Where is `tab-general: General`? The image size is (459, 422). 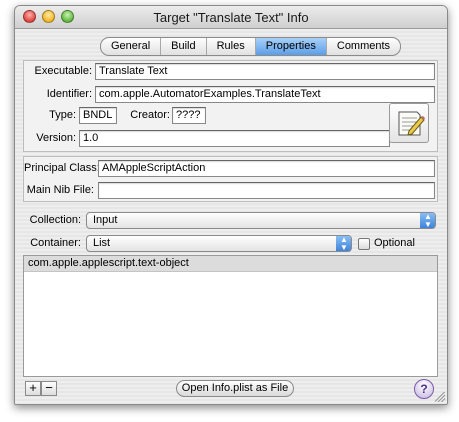
tab-general: General is located at coordinates (130, 46).